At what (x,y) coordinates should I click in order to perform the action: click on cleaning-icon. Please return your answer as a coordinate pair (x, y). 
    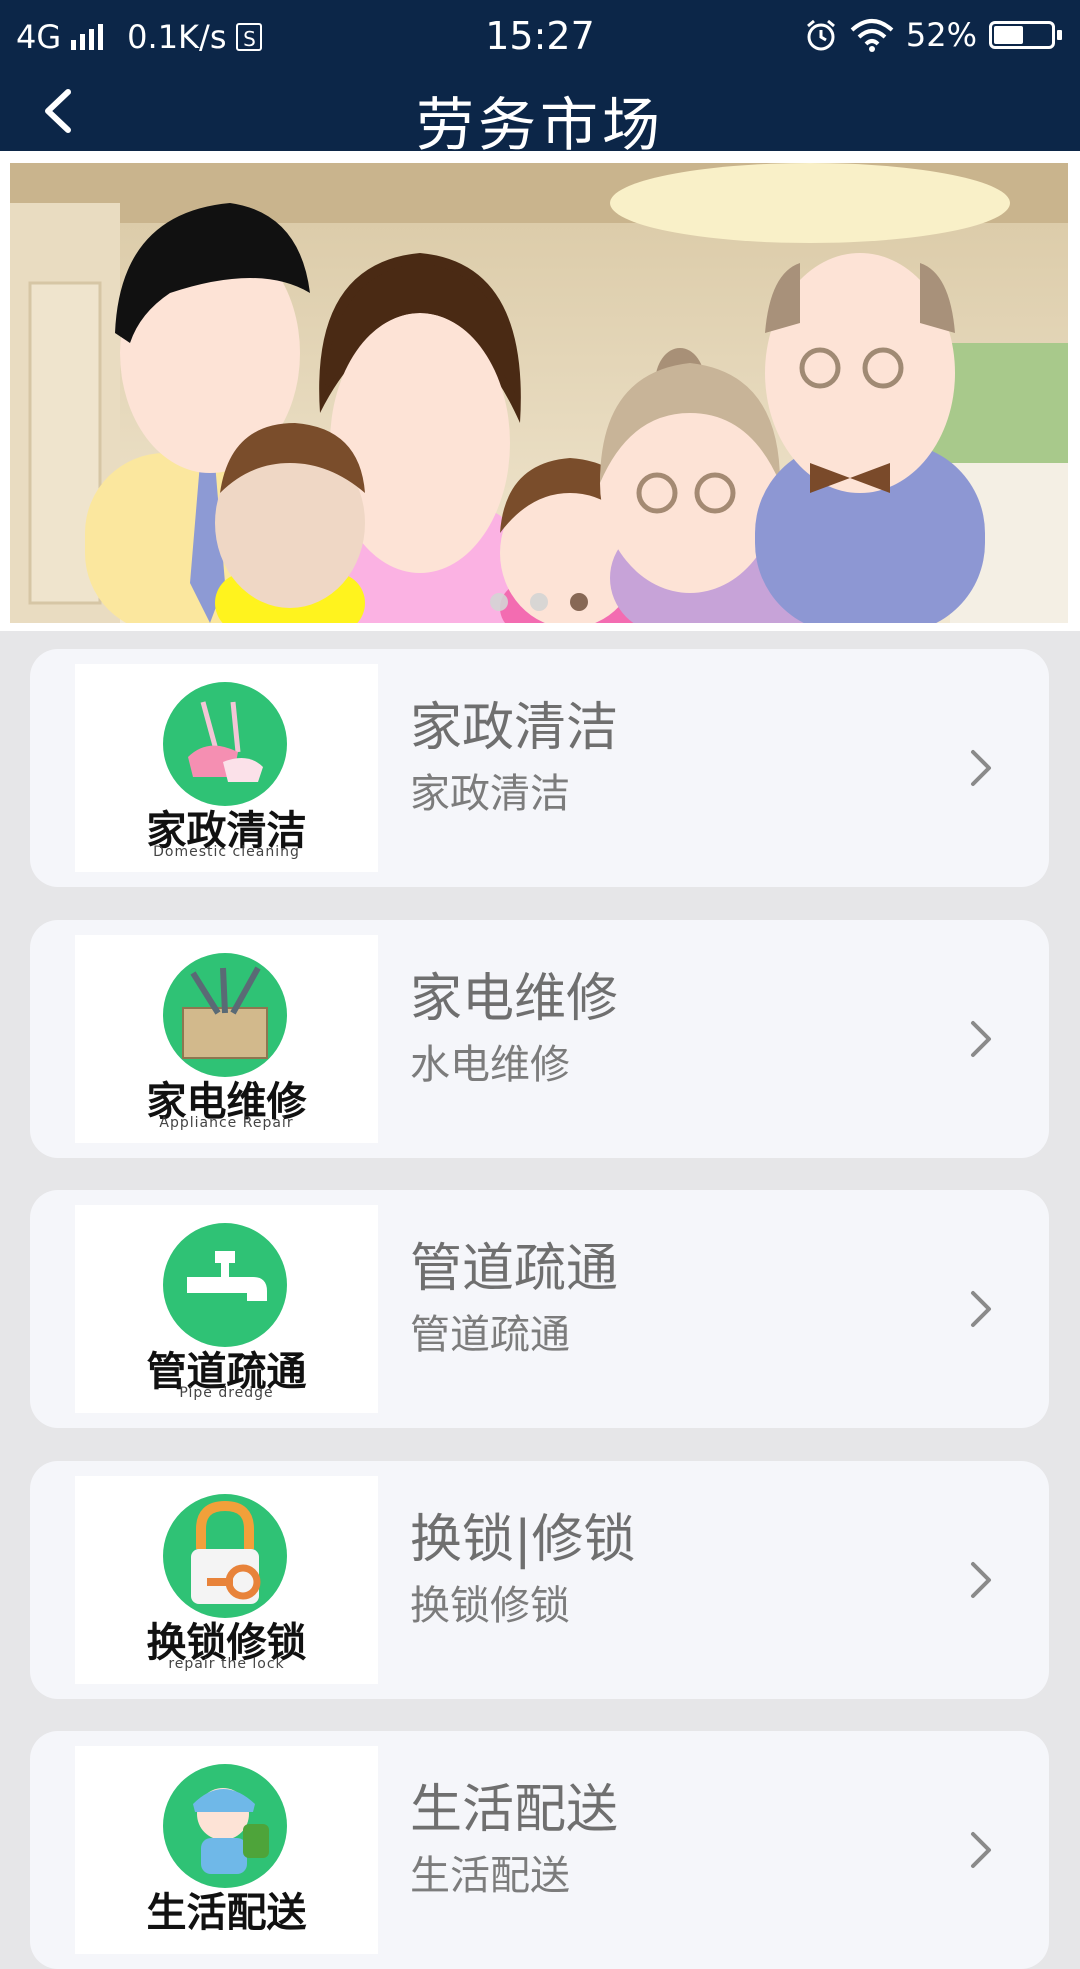
    Looking at the image, I should click on (225, 744).